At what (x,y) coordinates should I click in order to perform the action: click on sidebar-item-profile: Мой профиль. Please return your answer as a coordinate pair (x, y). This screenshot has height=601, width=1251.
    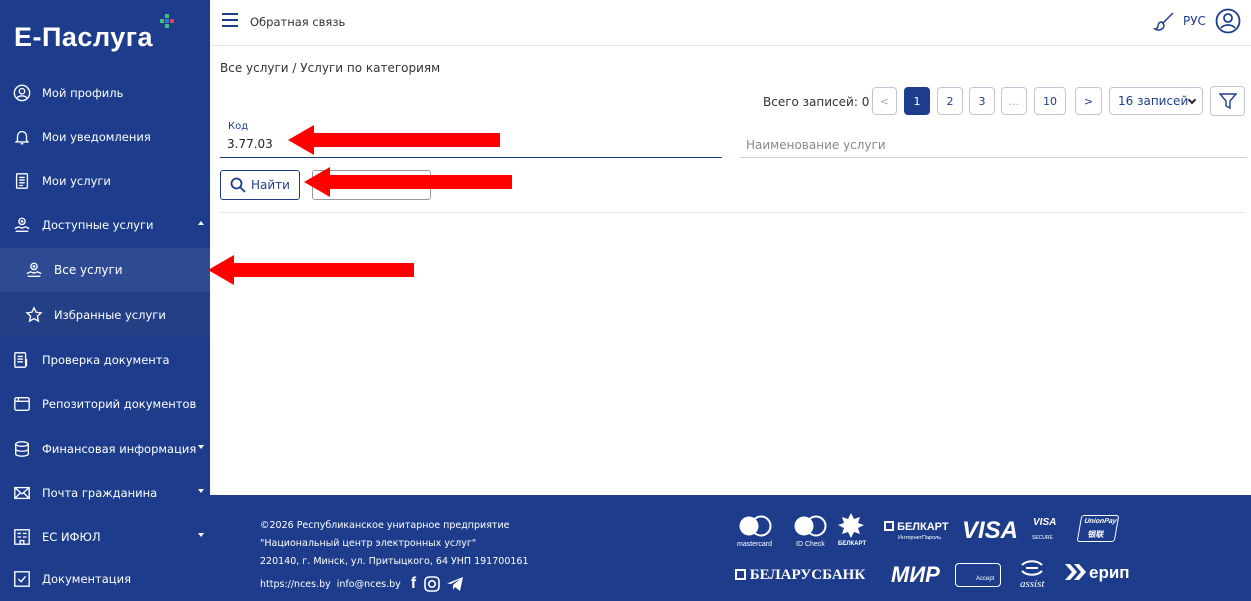
    Looking at the image, I should click on (105, 93).